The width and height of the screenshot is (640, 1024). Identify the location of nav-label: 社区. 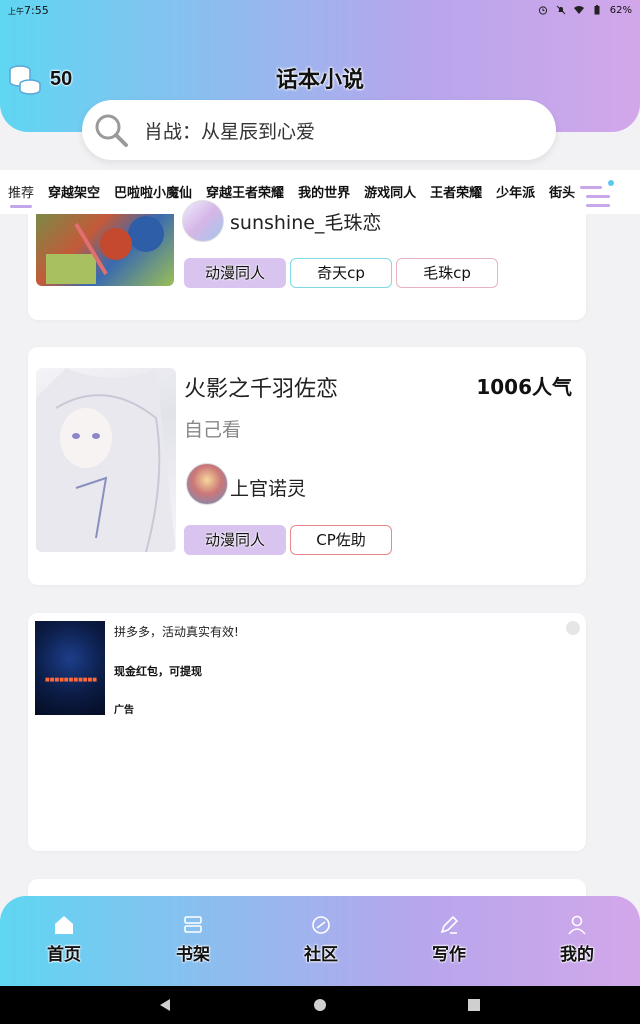
(321, 955).